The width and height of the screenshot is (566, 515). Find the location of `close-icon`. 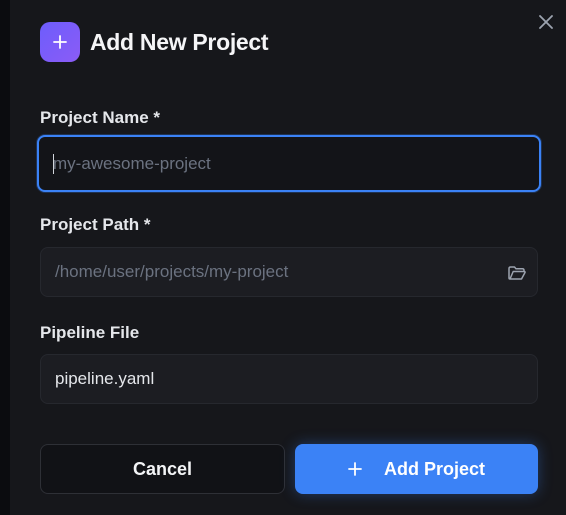

close-icon is located at coordinates (546, 22).